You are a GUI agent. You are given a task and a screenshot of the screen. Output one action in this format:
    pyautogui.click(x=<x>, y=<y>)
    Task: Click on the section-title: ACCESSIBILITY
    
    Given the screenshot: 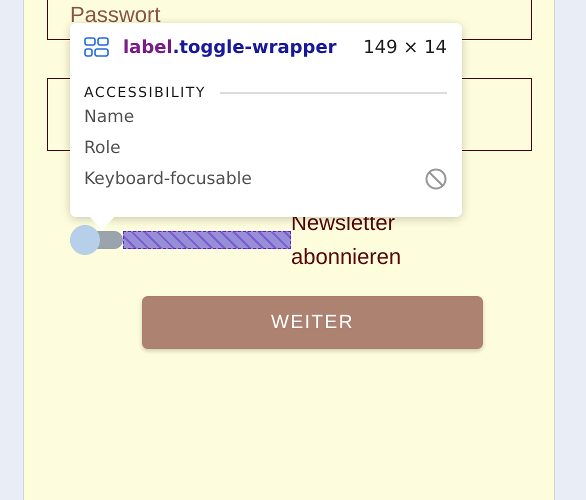 What is the action you would take?
    pyautogui.click(x=145, y=93)
    